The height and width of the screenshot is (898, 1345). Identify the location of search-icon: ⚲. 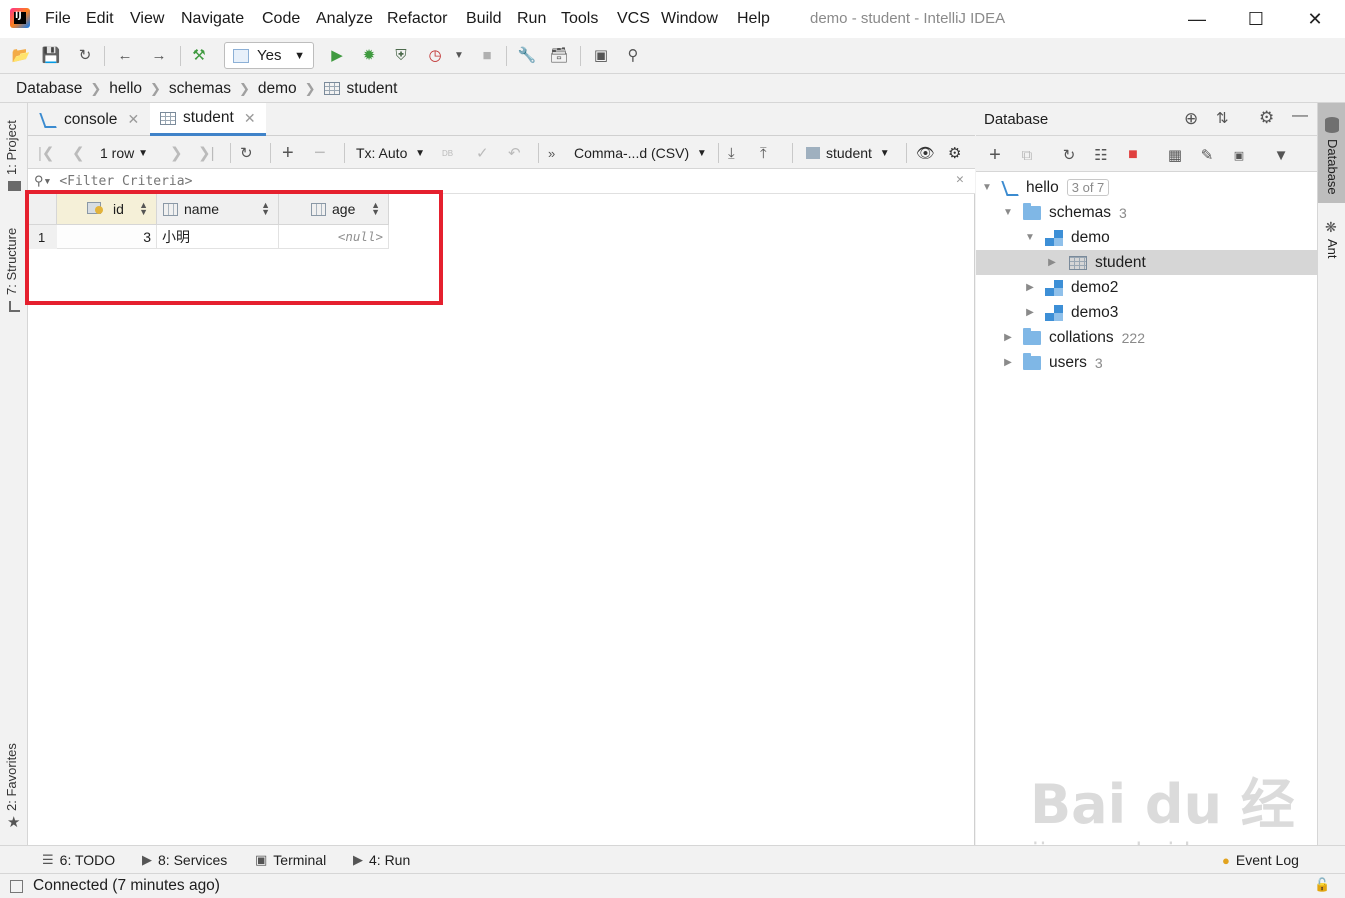
(633, 55).